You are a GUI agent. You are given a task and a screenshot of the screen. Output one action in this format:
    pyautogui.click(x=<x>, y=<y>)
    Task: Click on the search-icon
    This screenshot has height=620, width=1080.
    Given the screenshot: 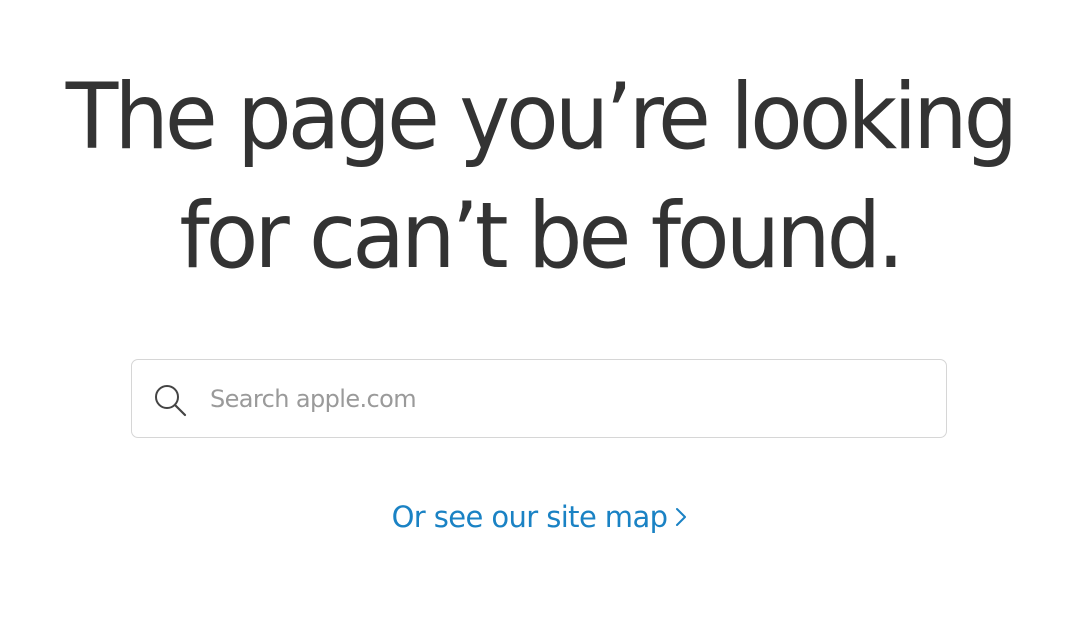 What is the action you would take?
    pyautogui.click(x=170, y=400)
    